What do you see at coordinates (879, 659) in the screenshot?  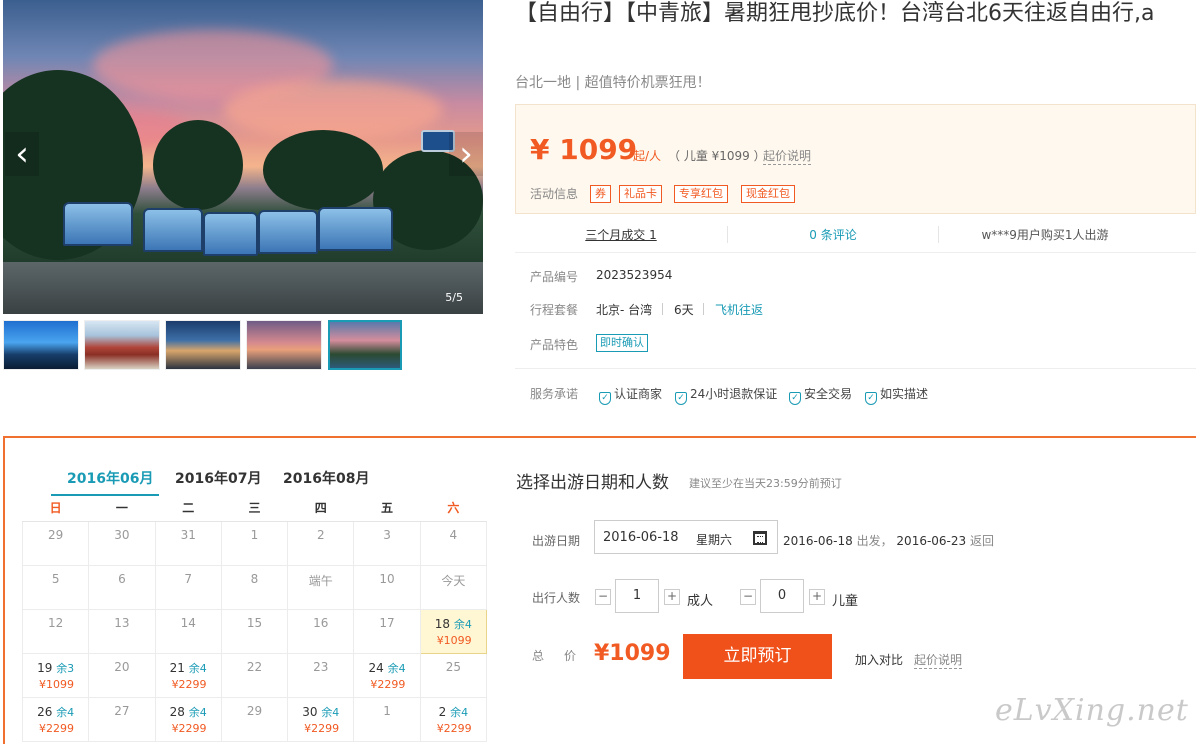 I see `add-to-compare-link: 加入对比` at bounding box center [879, 659].